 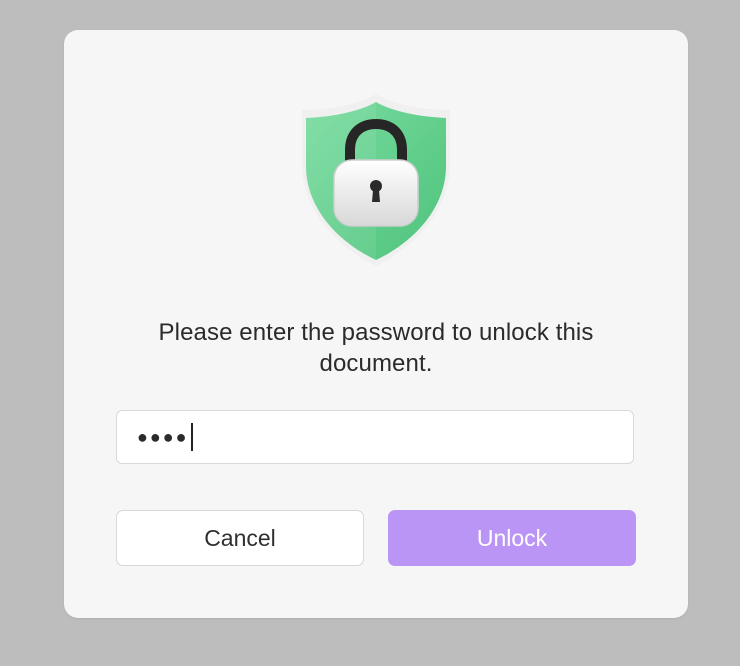 What do you see at coordinates (512, 538) in the screenshot?
I see `unlock-button: Unlock` at bounding box center [512, 538].